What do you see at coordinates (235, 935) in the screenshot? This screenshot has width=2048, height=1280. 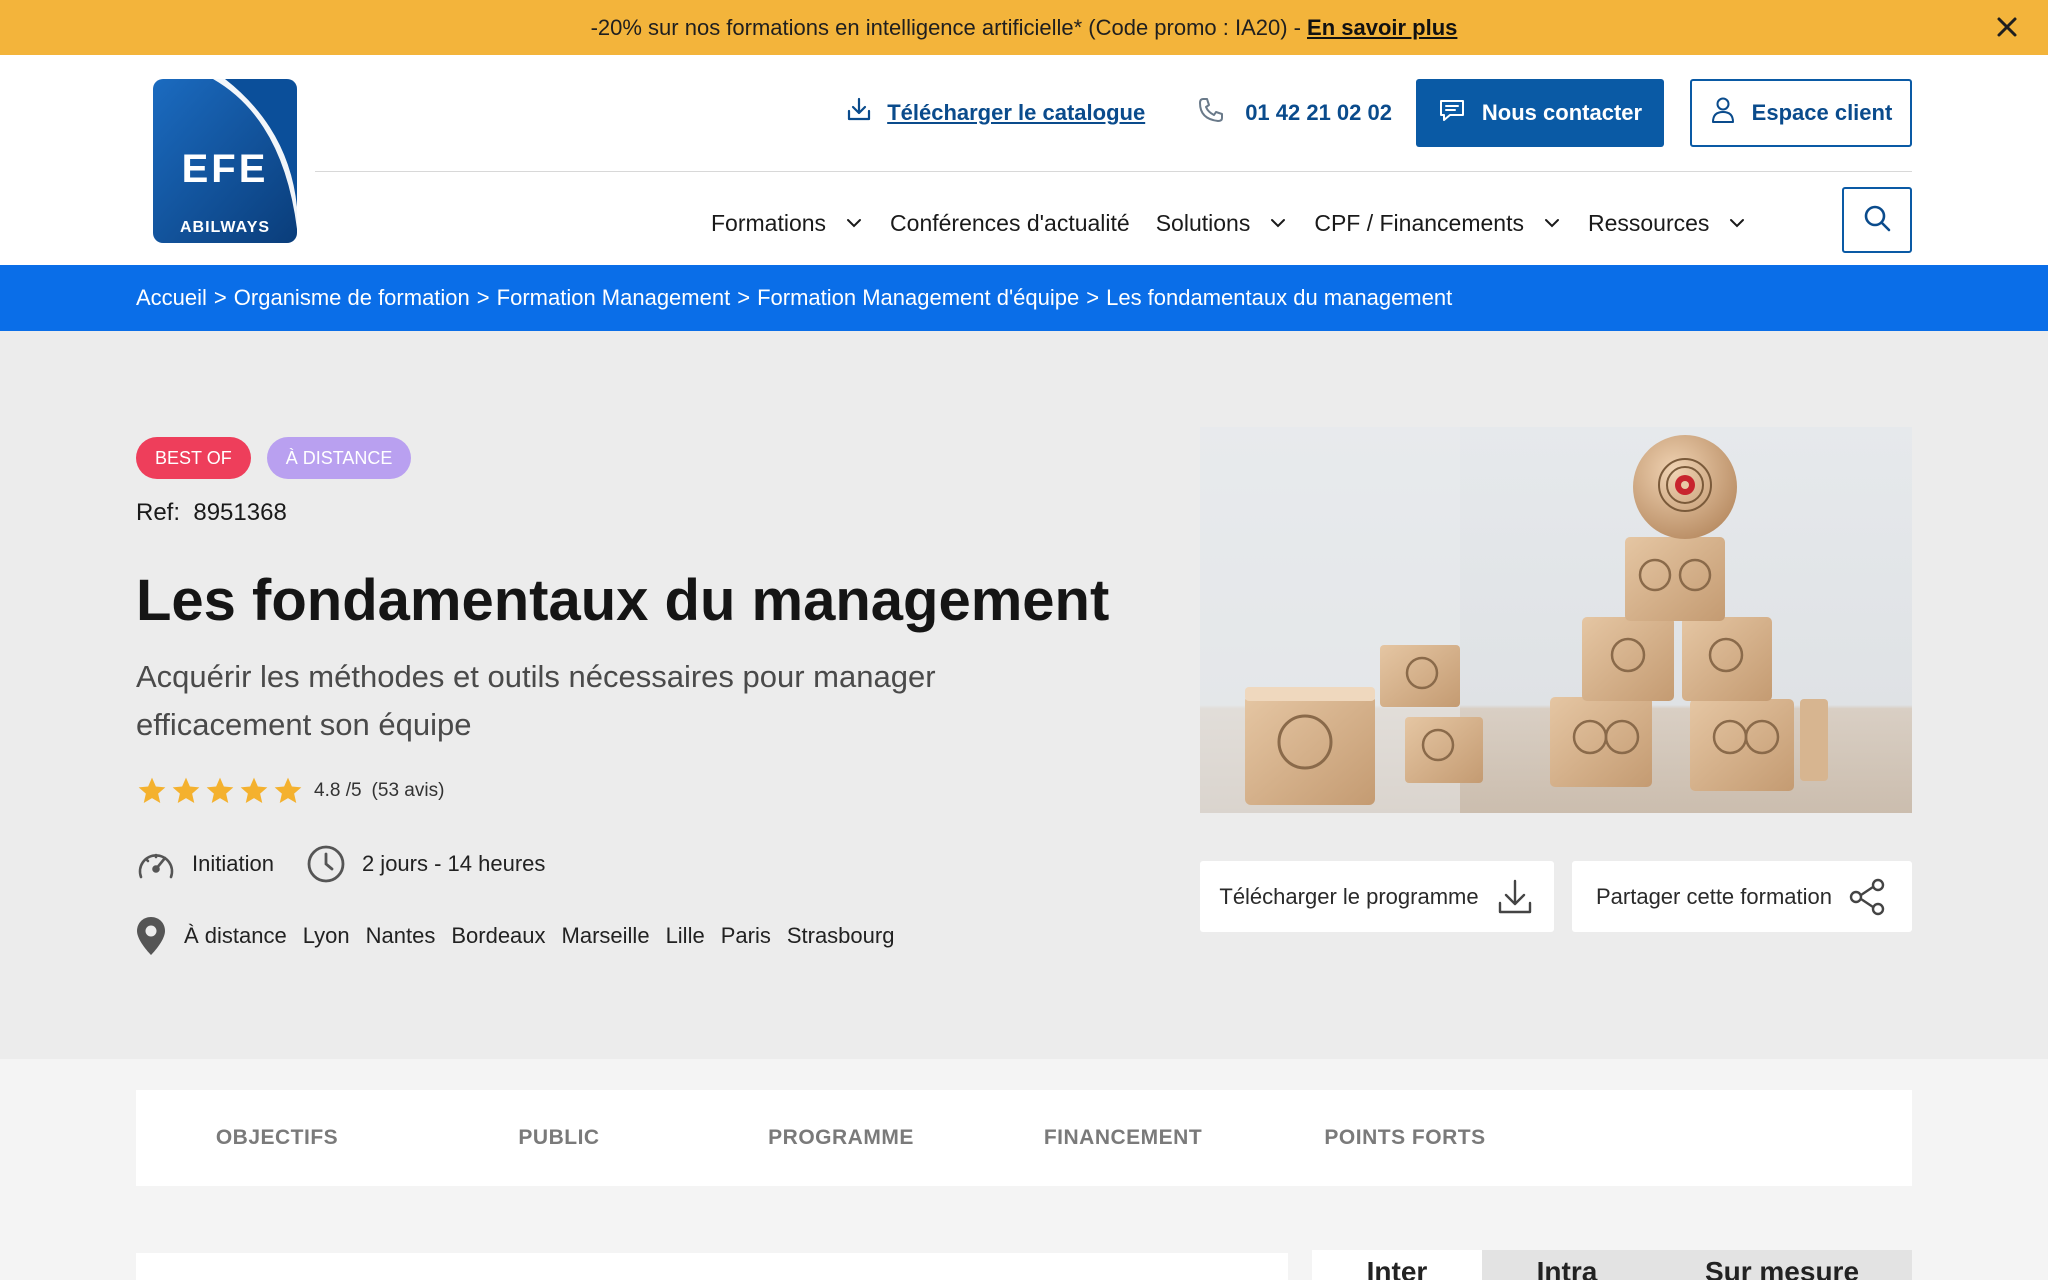 I see `location-item: À distance` at bounding box center [235, 935].